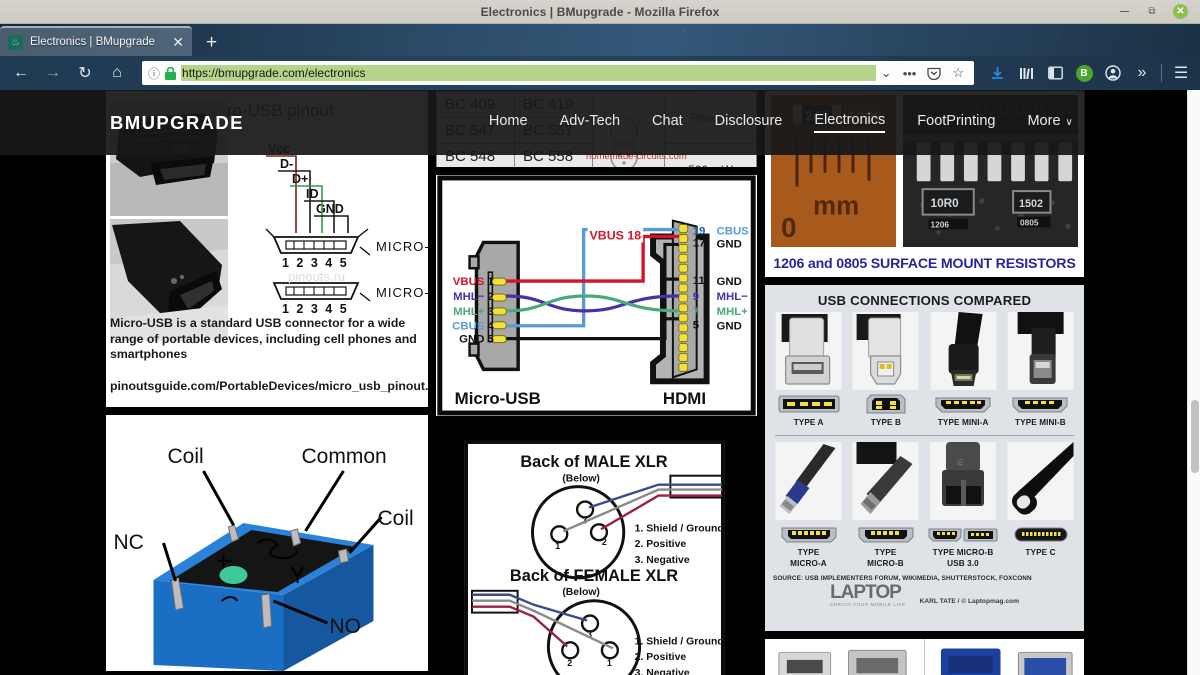  Describe the element at coordinates (749, 122) in the screenshot. I see `nav-item-disclosure: Disclosure` at that location.